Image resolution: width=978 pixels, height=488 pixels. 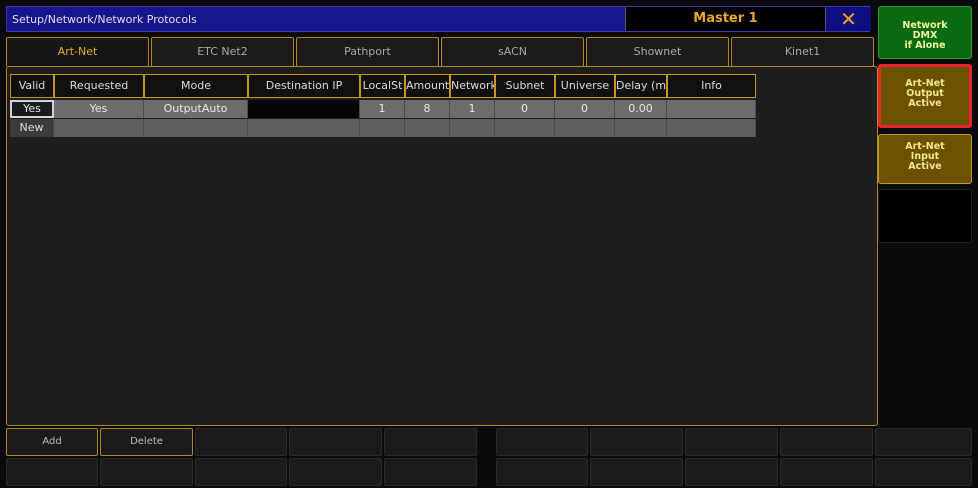 I want to click on cell-amount: 8, so click(x=427, y=109).